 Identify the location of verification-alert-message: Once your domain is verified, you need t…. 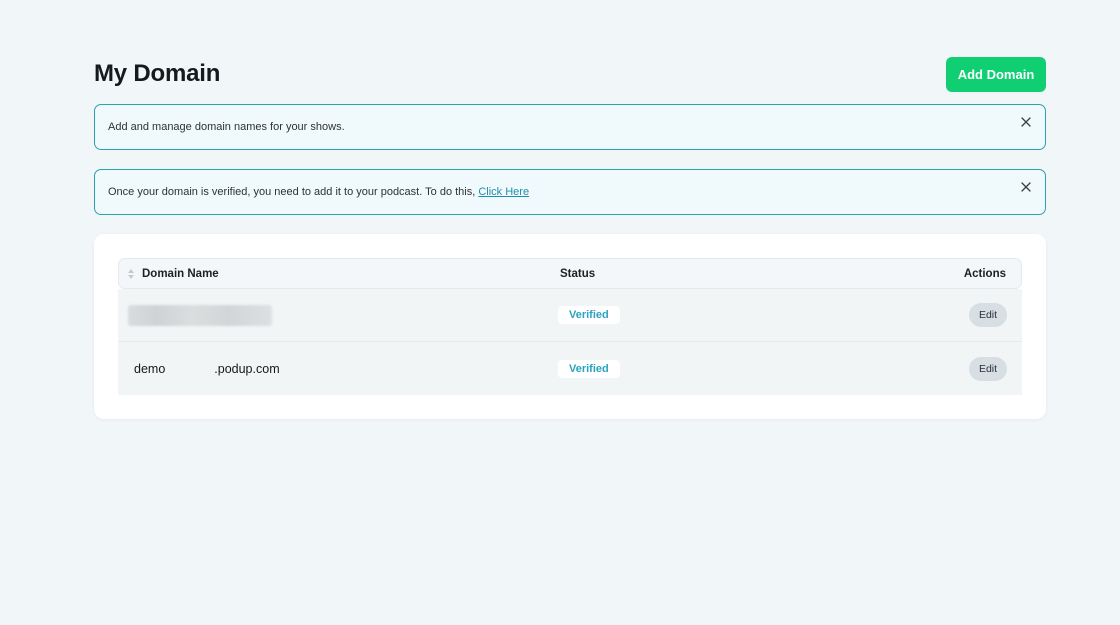
(293, 192).